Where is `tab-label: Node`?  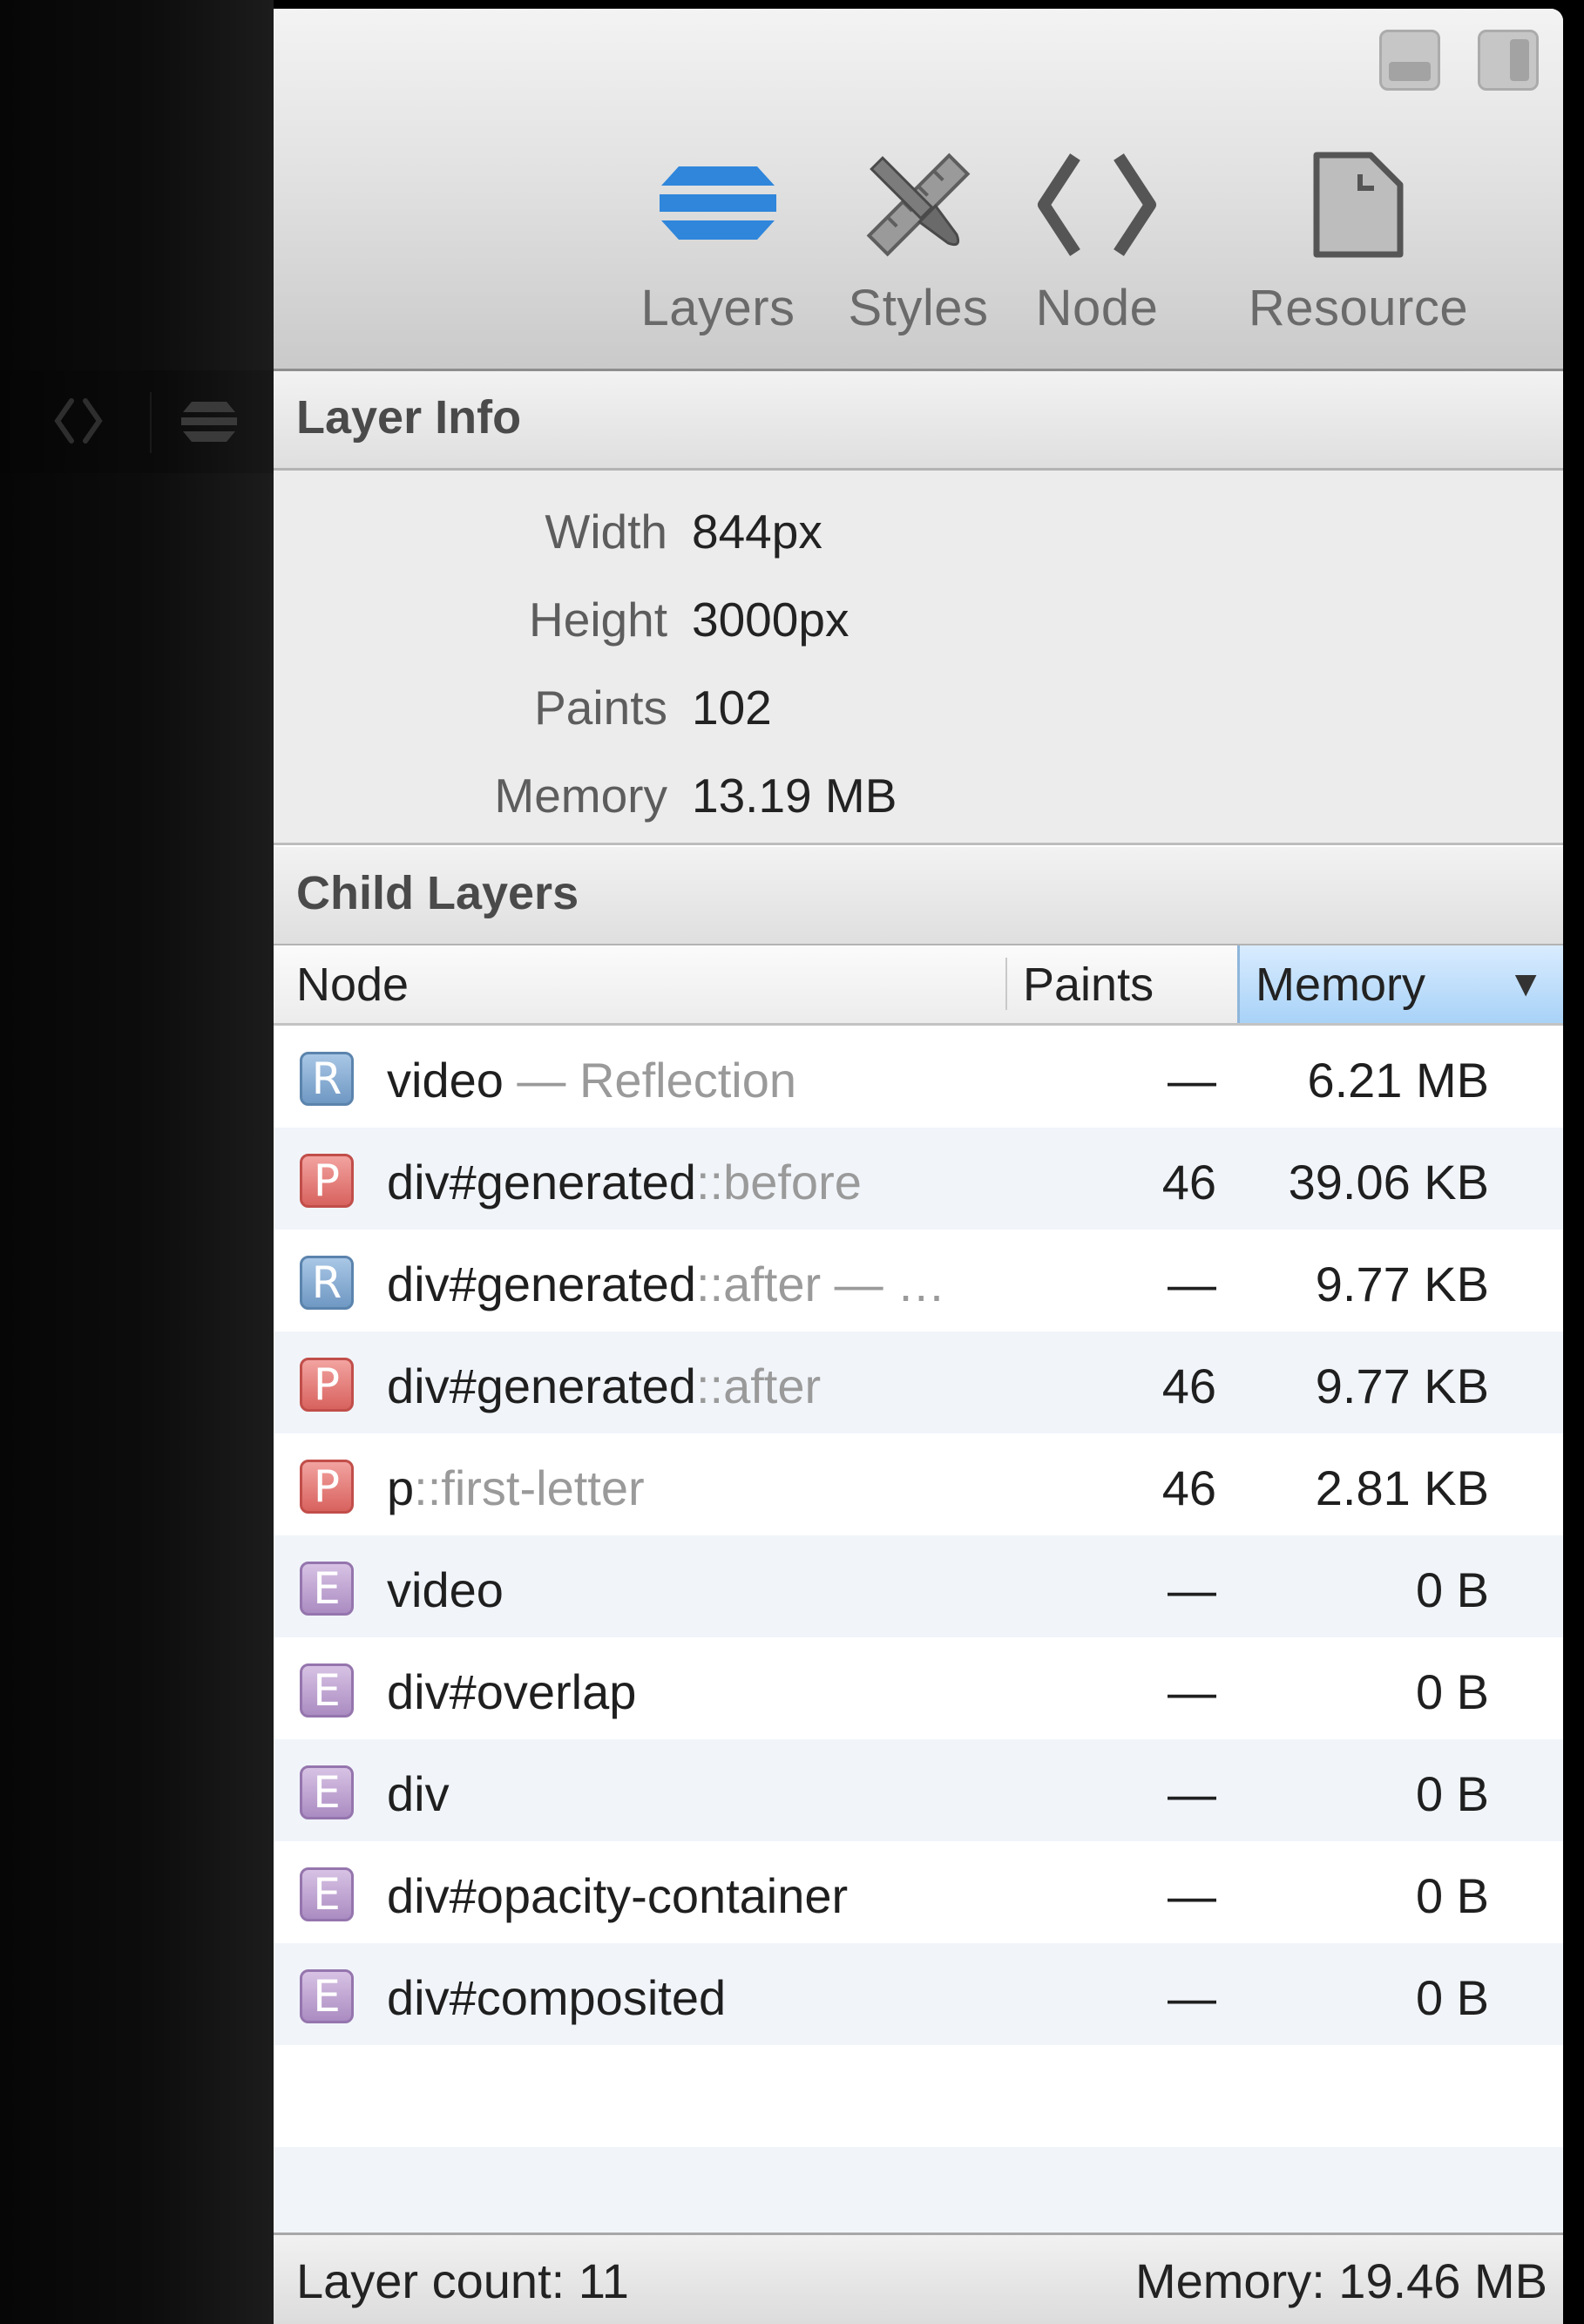
tab-label: Node is located at coordinates (1097, 308).